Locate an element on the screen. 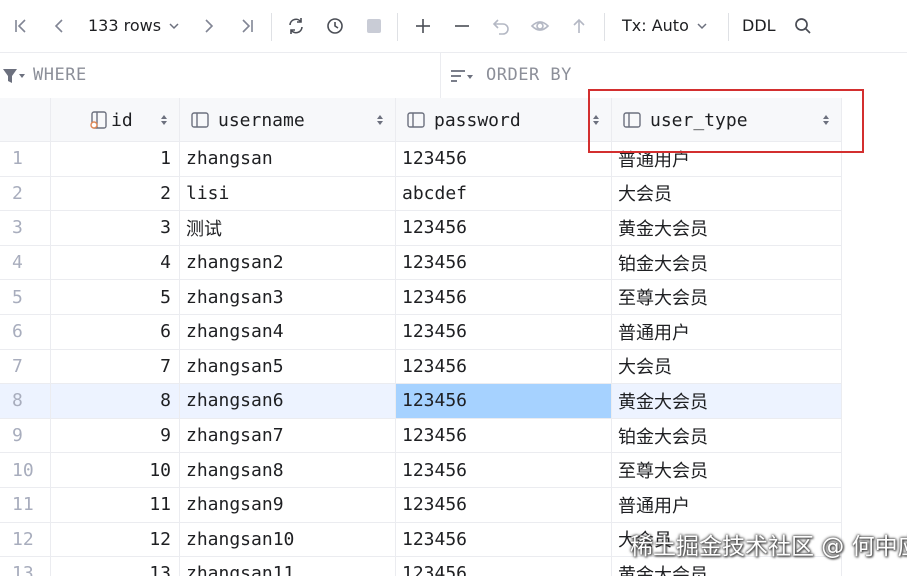 This screenshot has height=576, width=907. revert-icon is located at coordinates (501, 26).